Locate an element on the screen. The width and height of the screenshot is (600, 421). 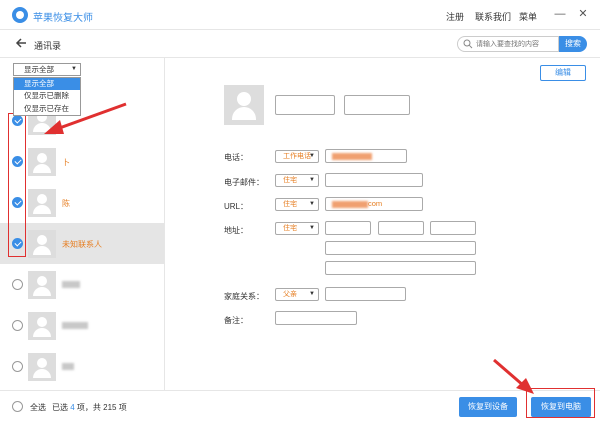
url-field: com is located at coordinates (374, 204).